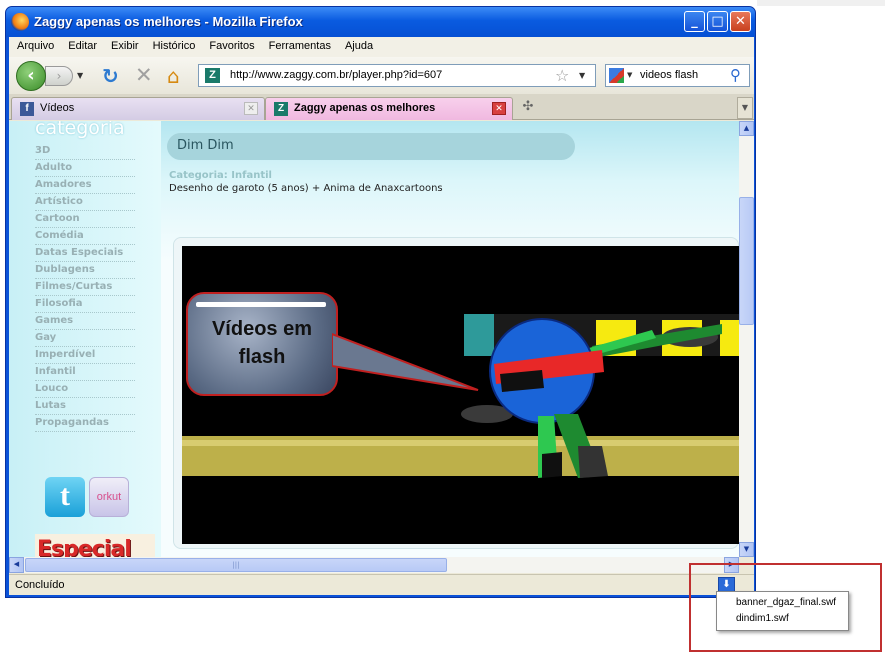 Image resolution: width=885 pixels, height=655 pixels. What do you see at coordinates (85, 168) in the screenshot?
I see `category-link: Adulto` at bounding box center [85, 168].